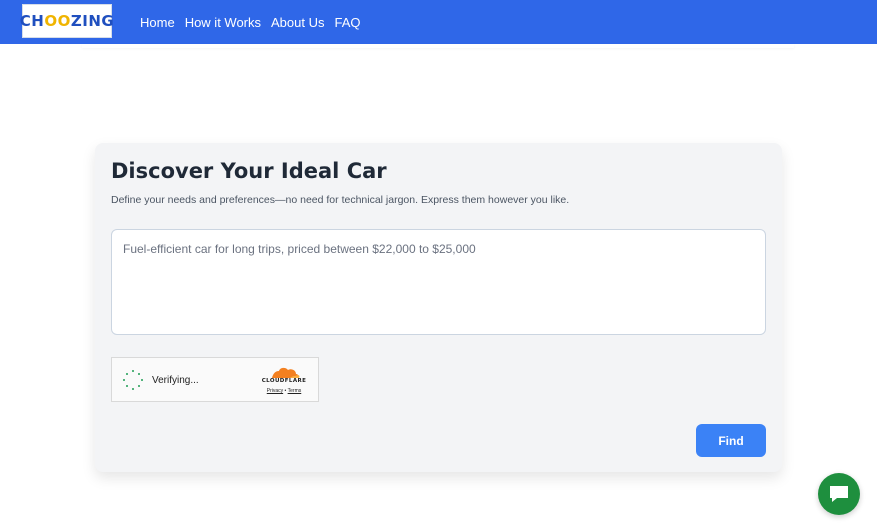  Describe the element at coordinates (297, 22) in the screenshot. I see `nav-link-about-us: About Us` at that location.